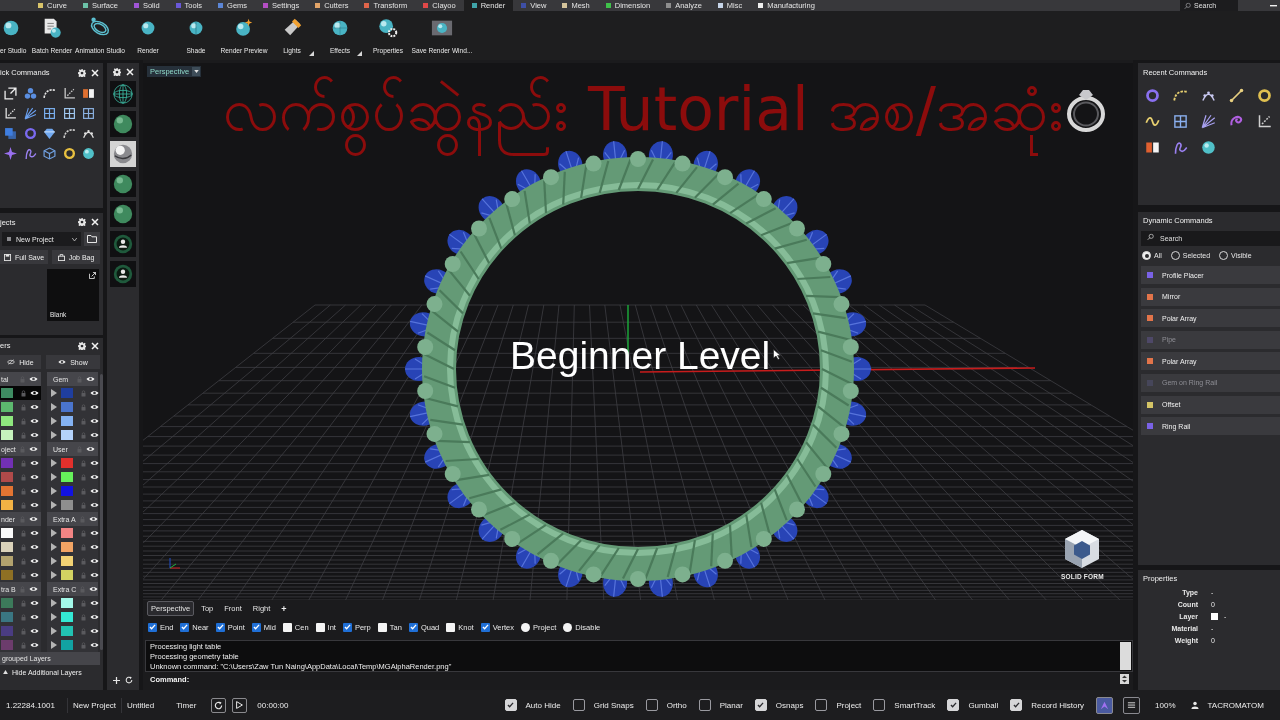  I want to click on minimize-icon, so click(1273, 5).